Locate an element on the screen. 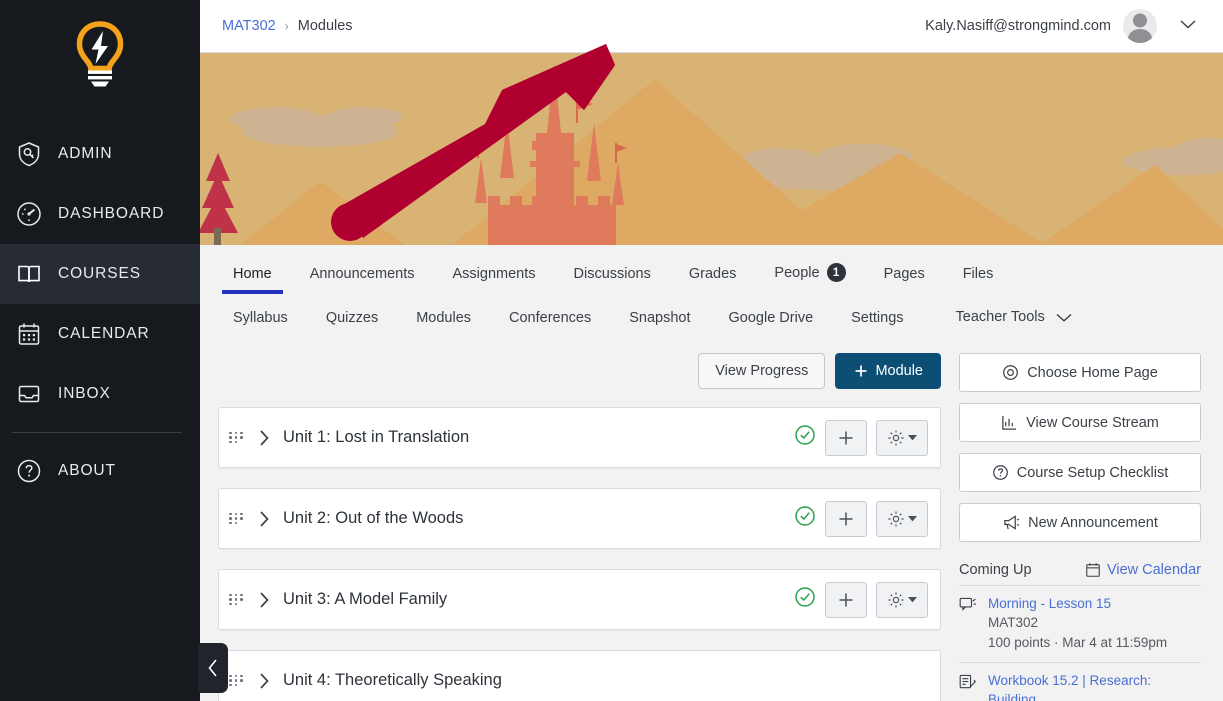 The height and width of the screenshot is (701, 1223). sidebar-item-inbox: INBOX is located at coordinates (100, 394).